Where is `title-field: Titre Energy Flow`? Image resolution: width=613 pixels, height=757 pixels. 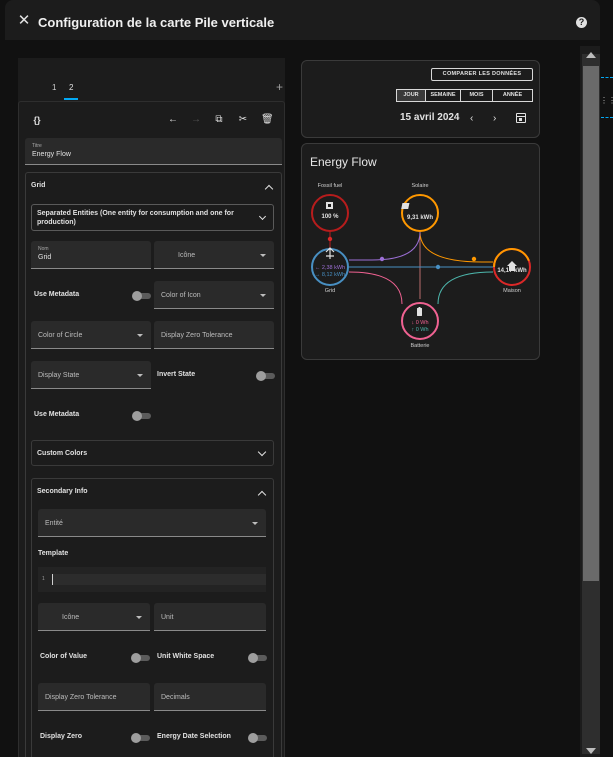
title-field: Titre Energy Flow is located at coordinates (153, 151).